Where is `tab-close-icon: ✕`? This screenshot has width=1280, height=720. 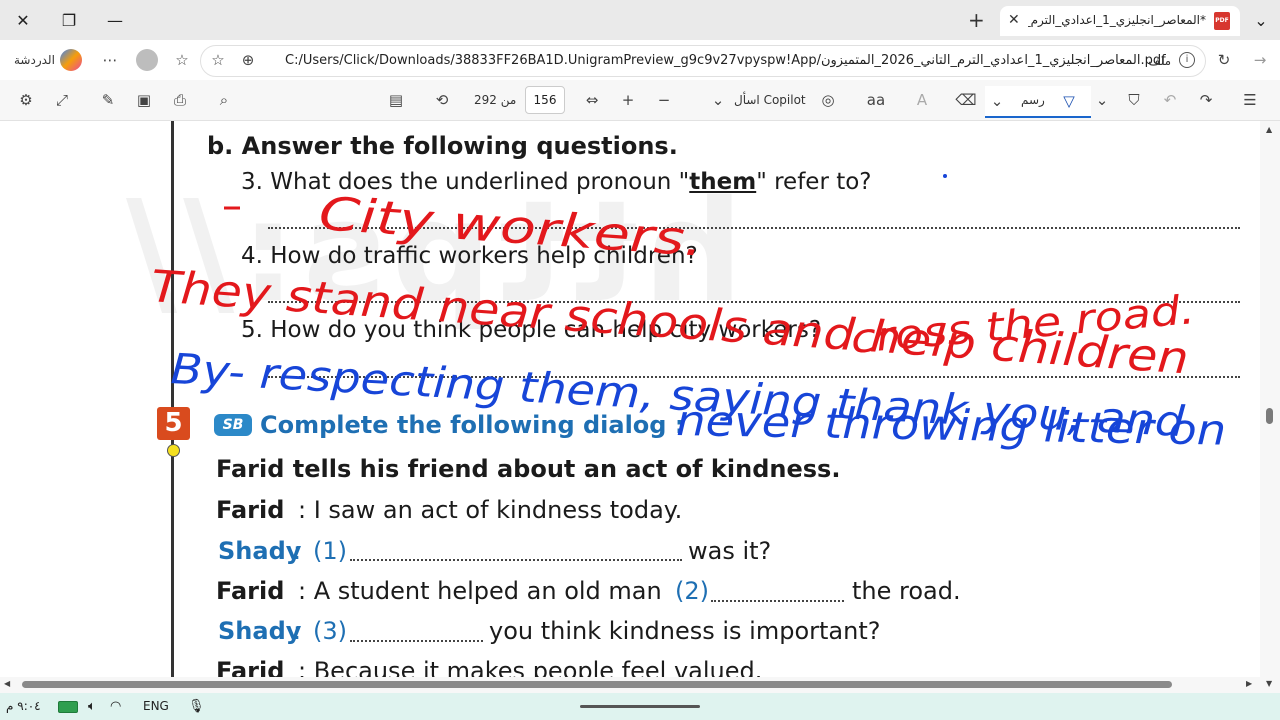 tab-close-icon: ✕ is located at coordinates (1014, 20).